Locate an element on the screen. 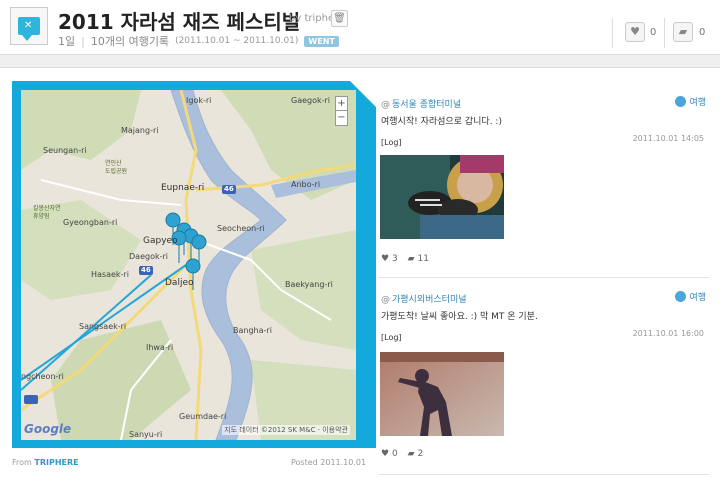 This screenshot has width=720, height=477. speech-bubble-icon: ✕ is located at coordinates (29, 29).